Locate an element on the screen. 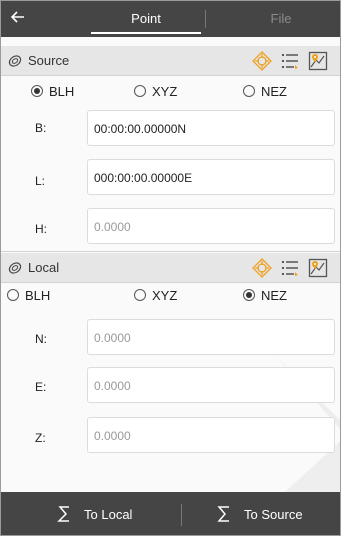 This screenshot has height=536, width=341. source-b-value: 00:00:00.00000N is located at coordinates (140, 129).